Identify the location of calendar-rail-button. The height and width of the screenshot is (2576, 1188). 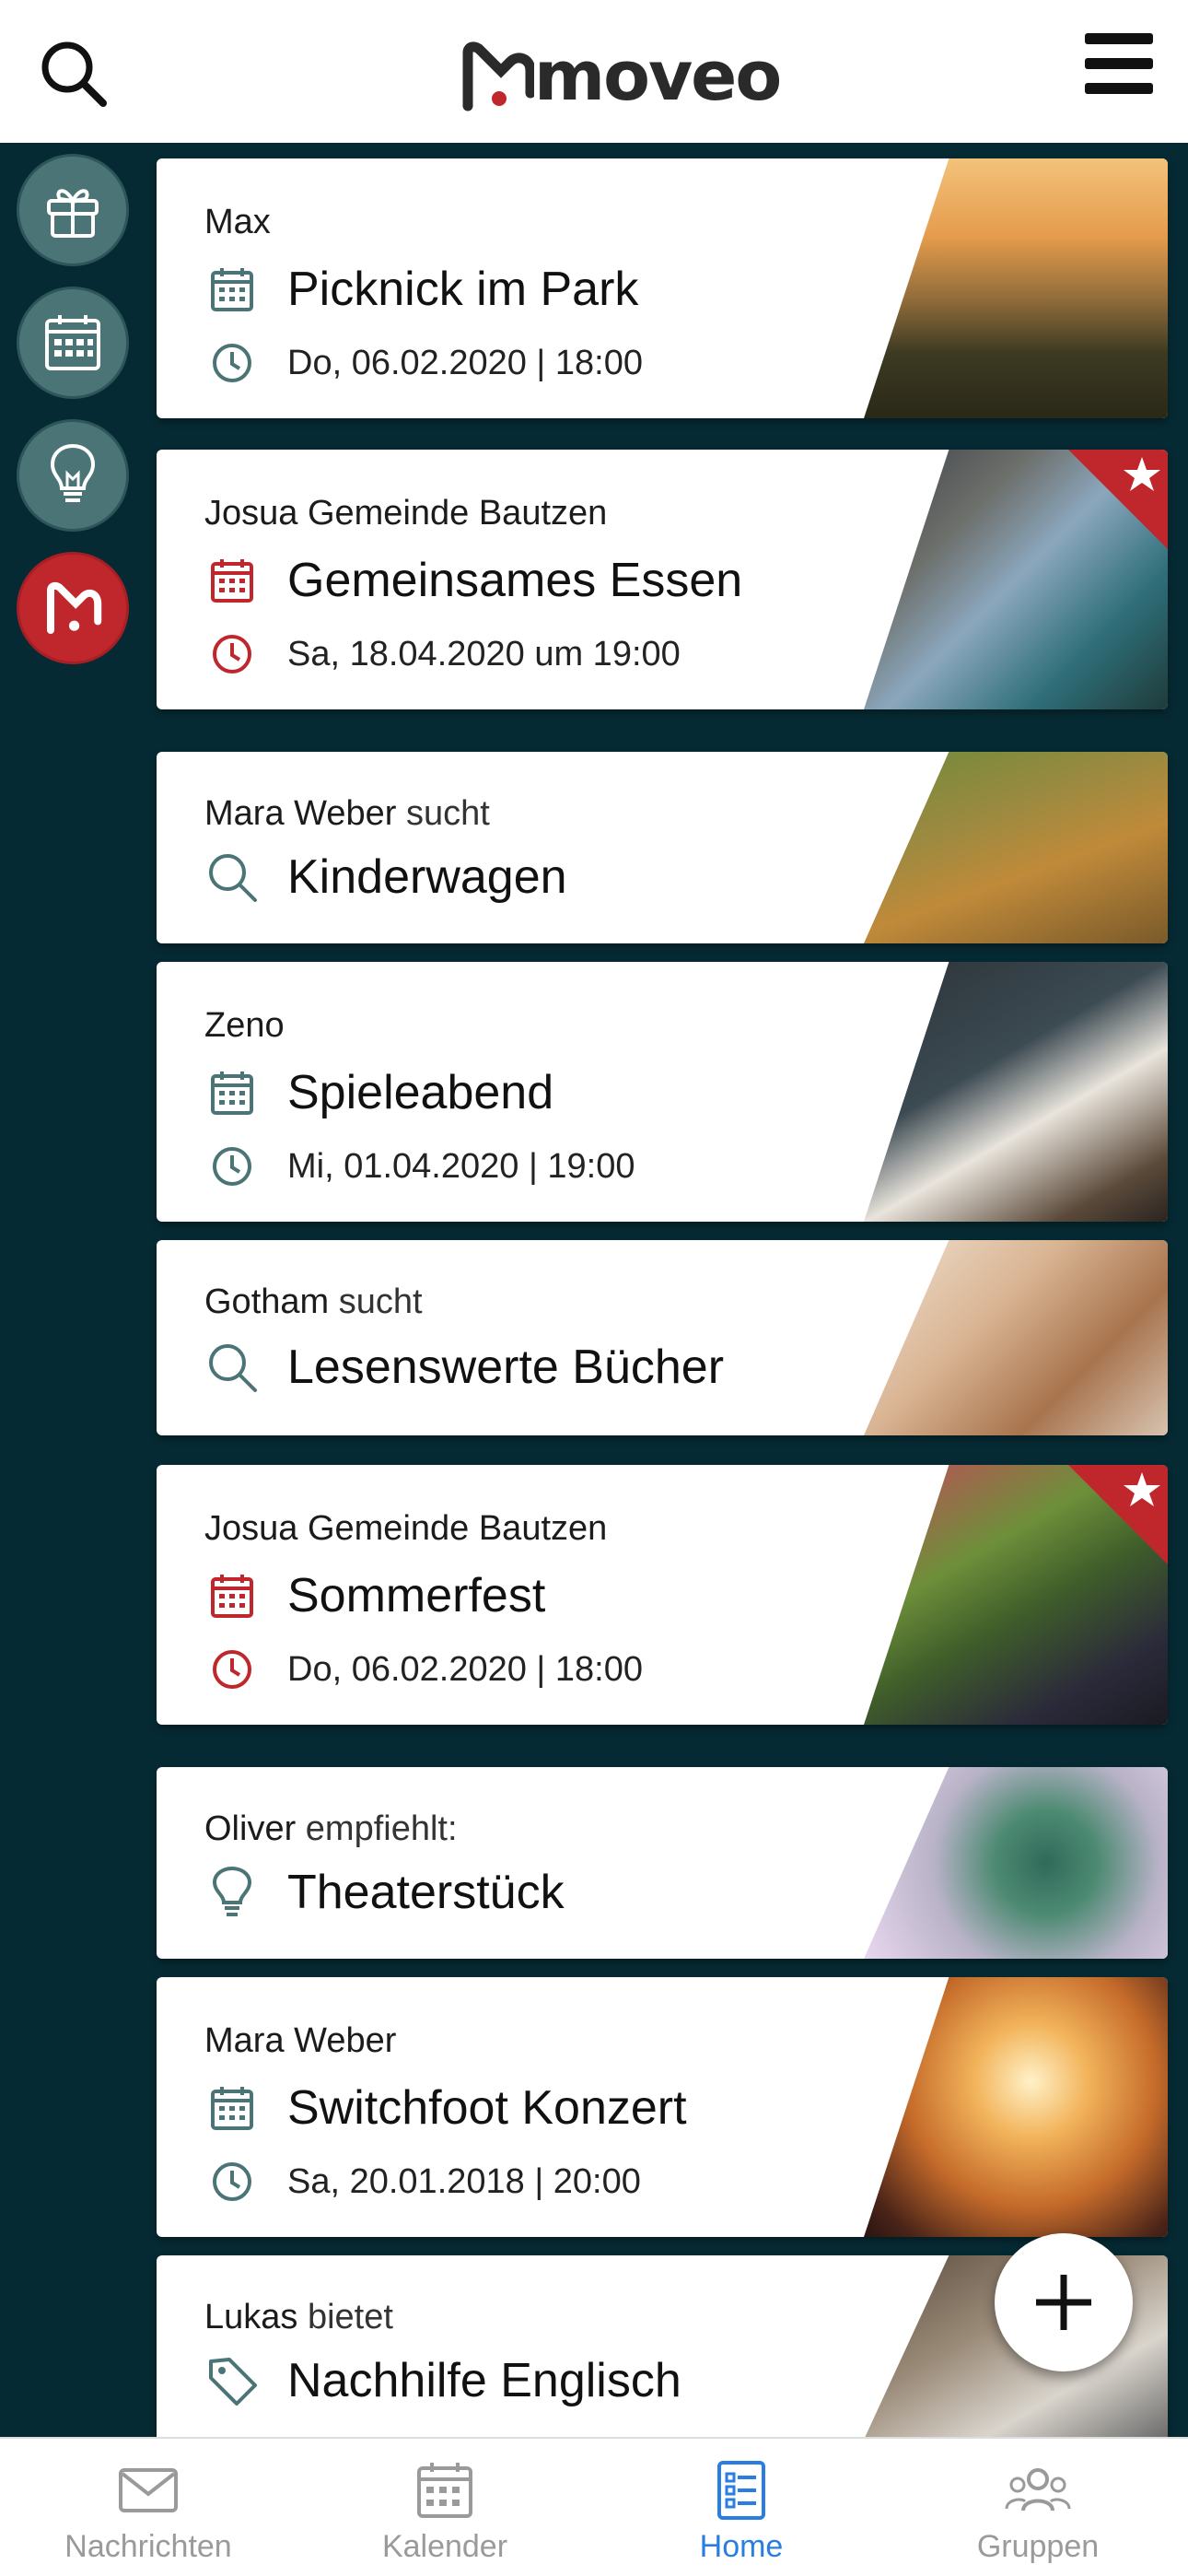
(73, 343).